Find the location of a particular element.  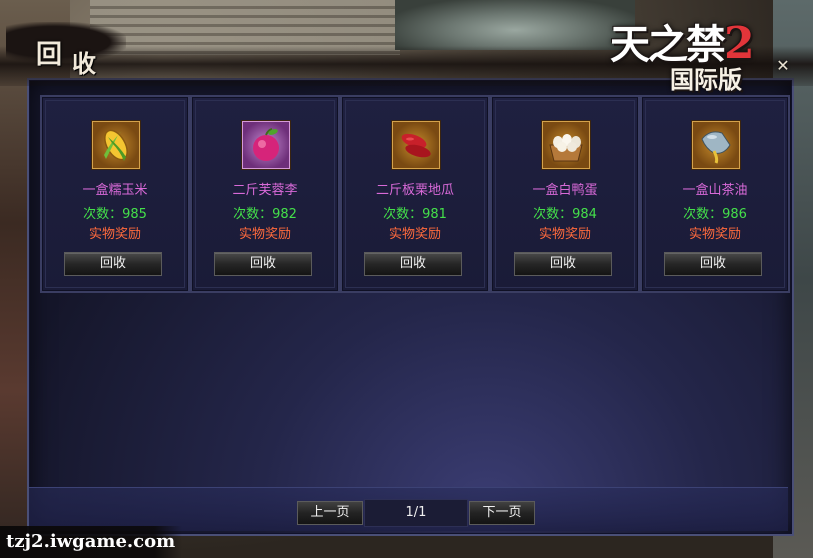

next-page-button: 下一页 is located at coordinates (502, 513).